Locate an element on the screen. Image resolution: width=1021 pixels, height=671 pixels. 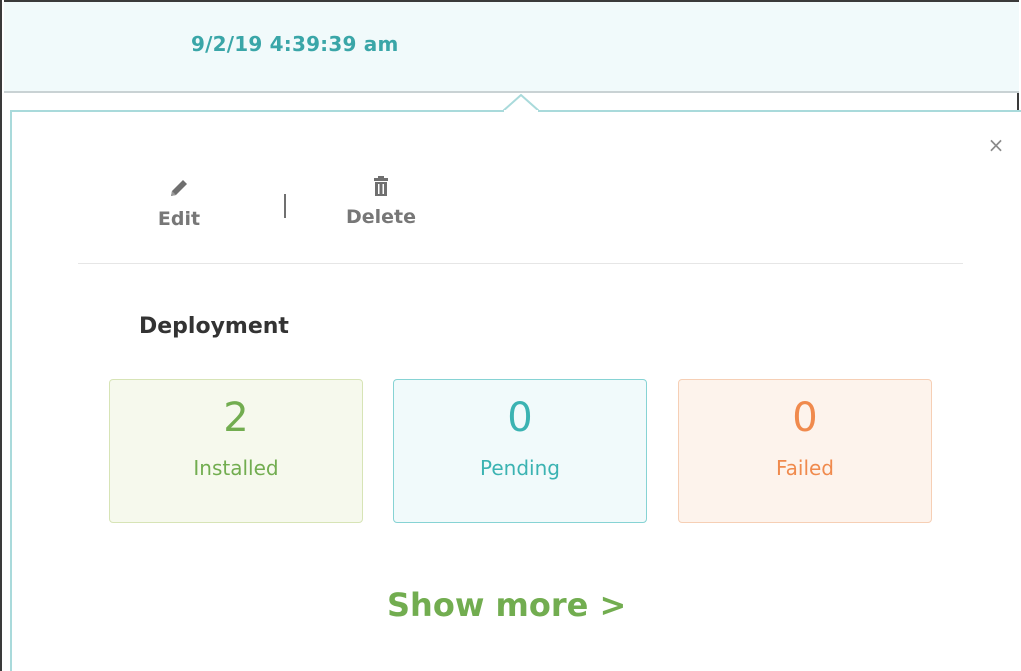
close-icon: × is located at coordinates (996, 145).